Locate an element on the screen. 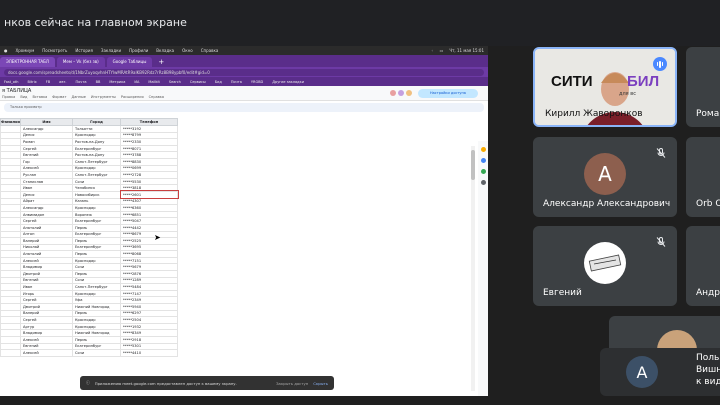  bookmark: Бид is located at coordinates (218, 82).